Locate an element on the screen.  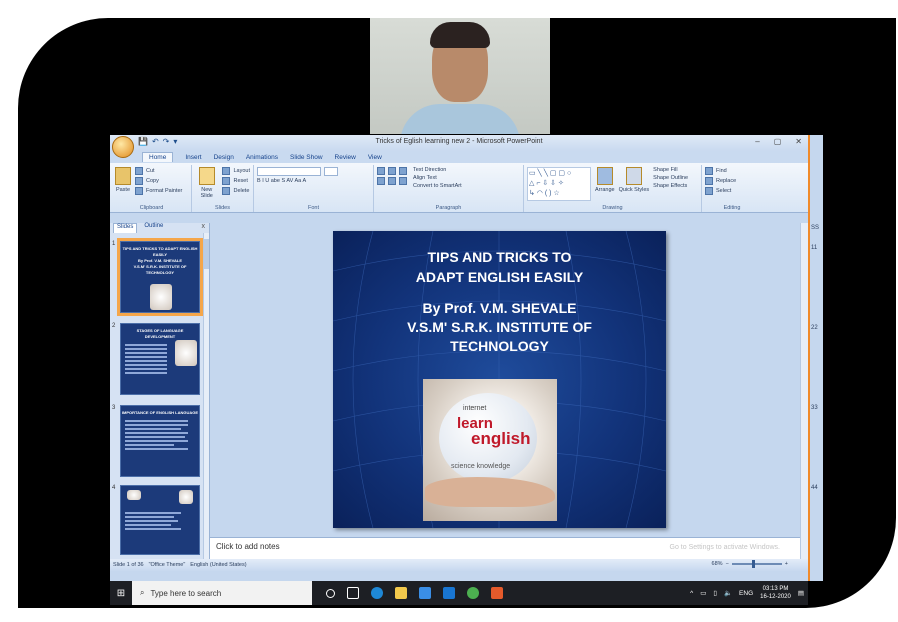
reset-icon is located at coordinates (226, 181).